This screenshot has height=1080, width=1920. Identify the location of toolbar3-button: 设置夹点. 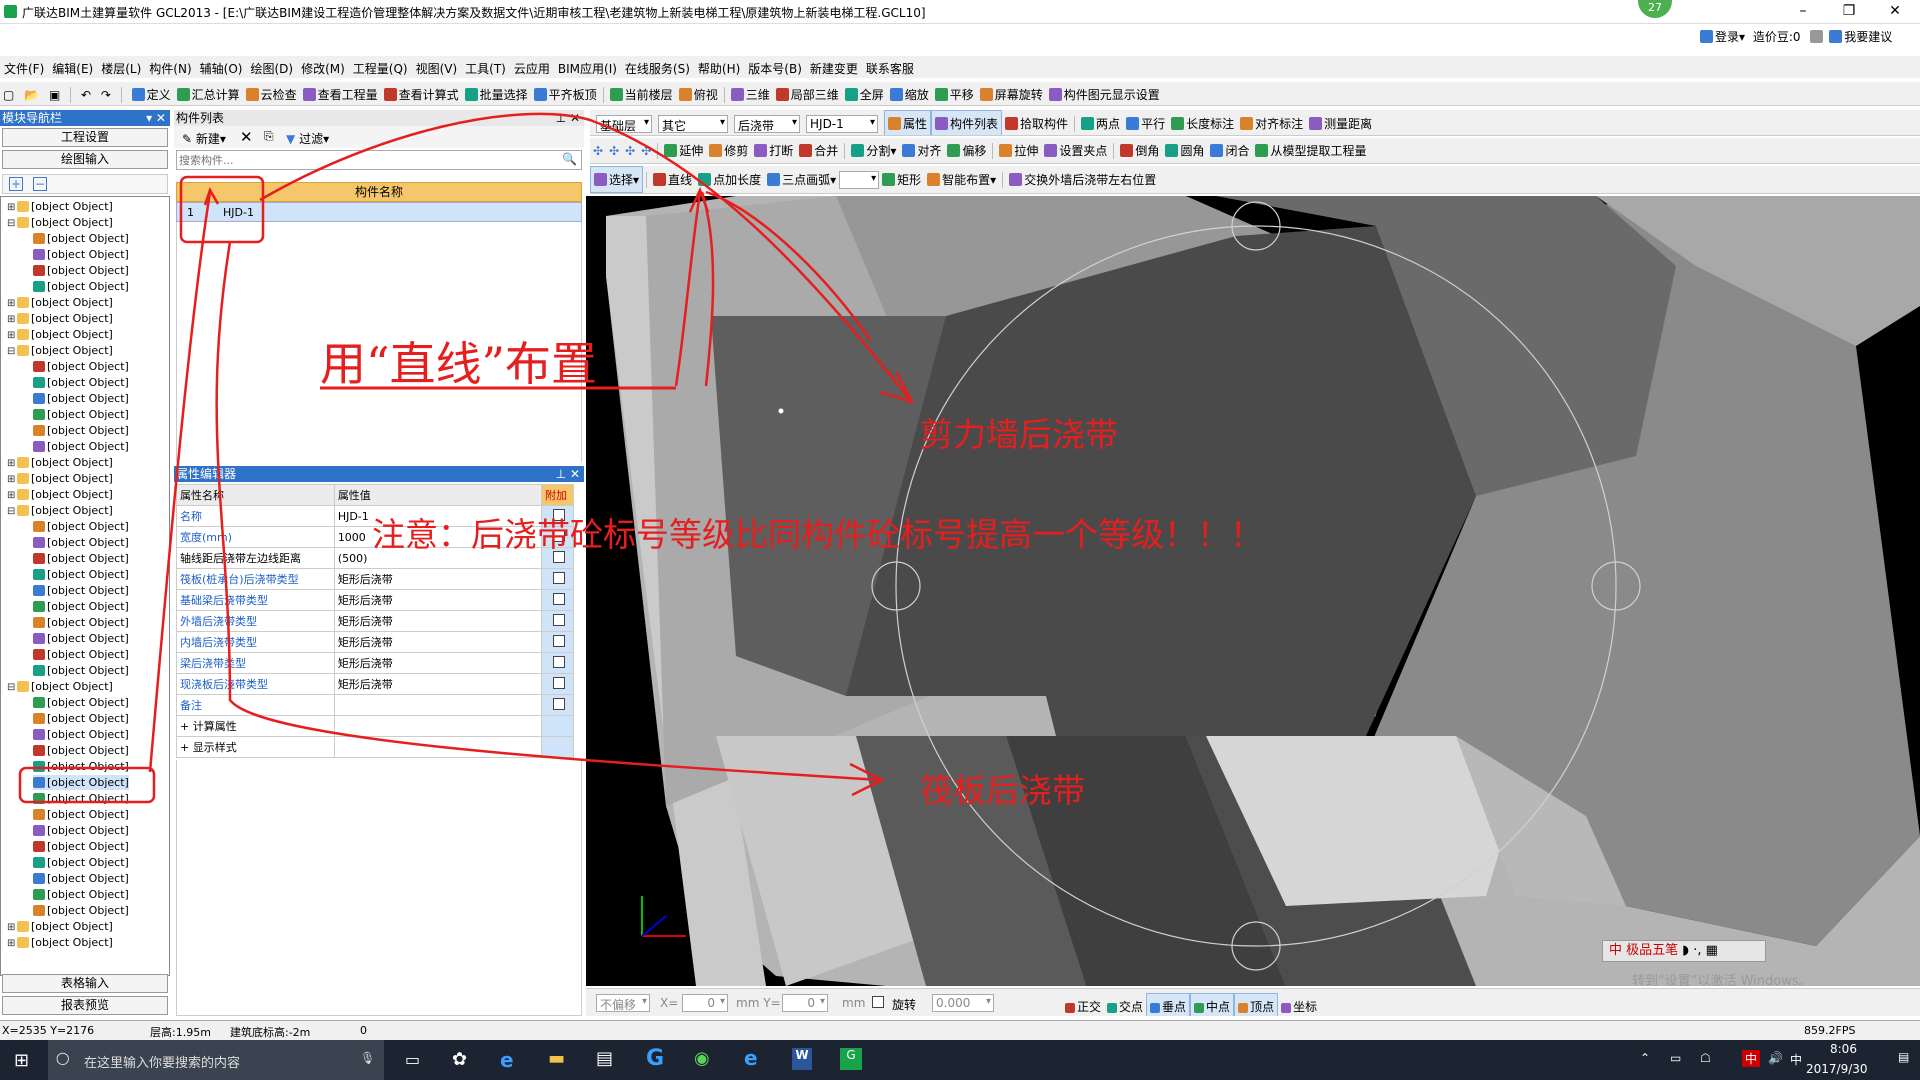
(1075, 150).